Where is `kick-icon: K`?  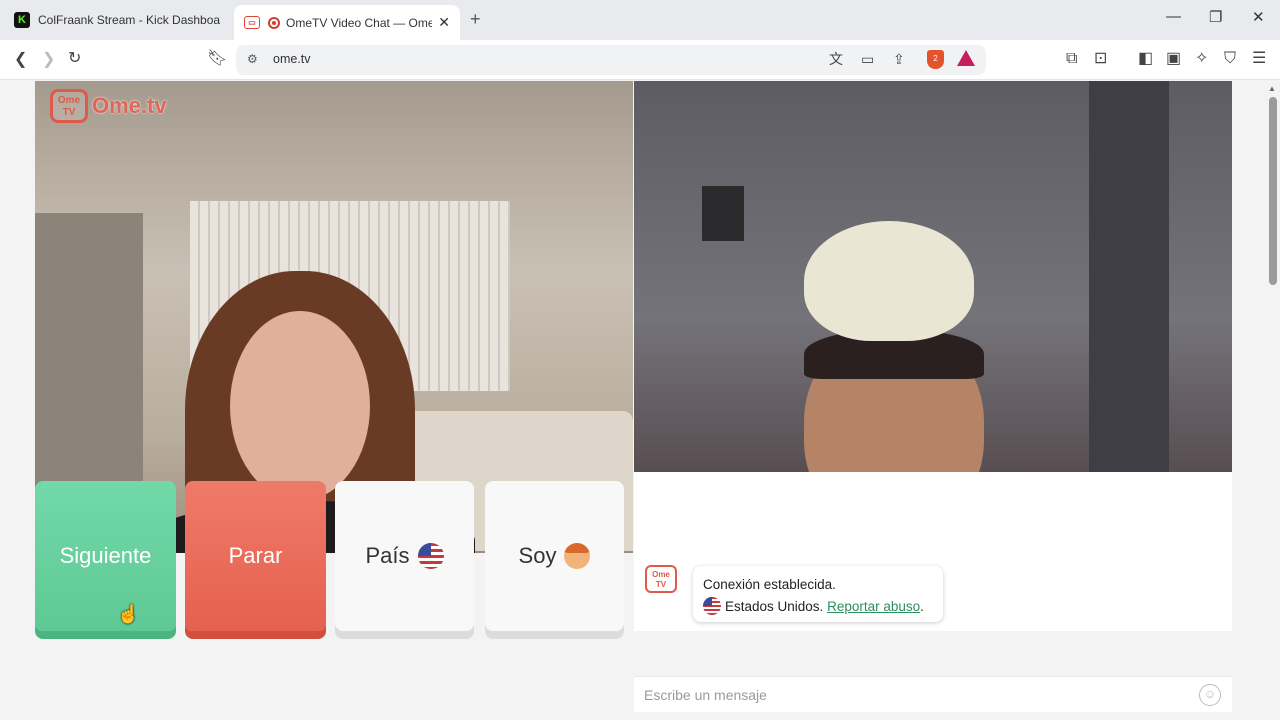
kick-icon: K is located at coordinates (22, 20).